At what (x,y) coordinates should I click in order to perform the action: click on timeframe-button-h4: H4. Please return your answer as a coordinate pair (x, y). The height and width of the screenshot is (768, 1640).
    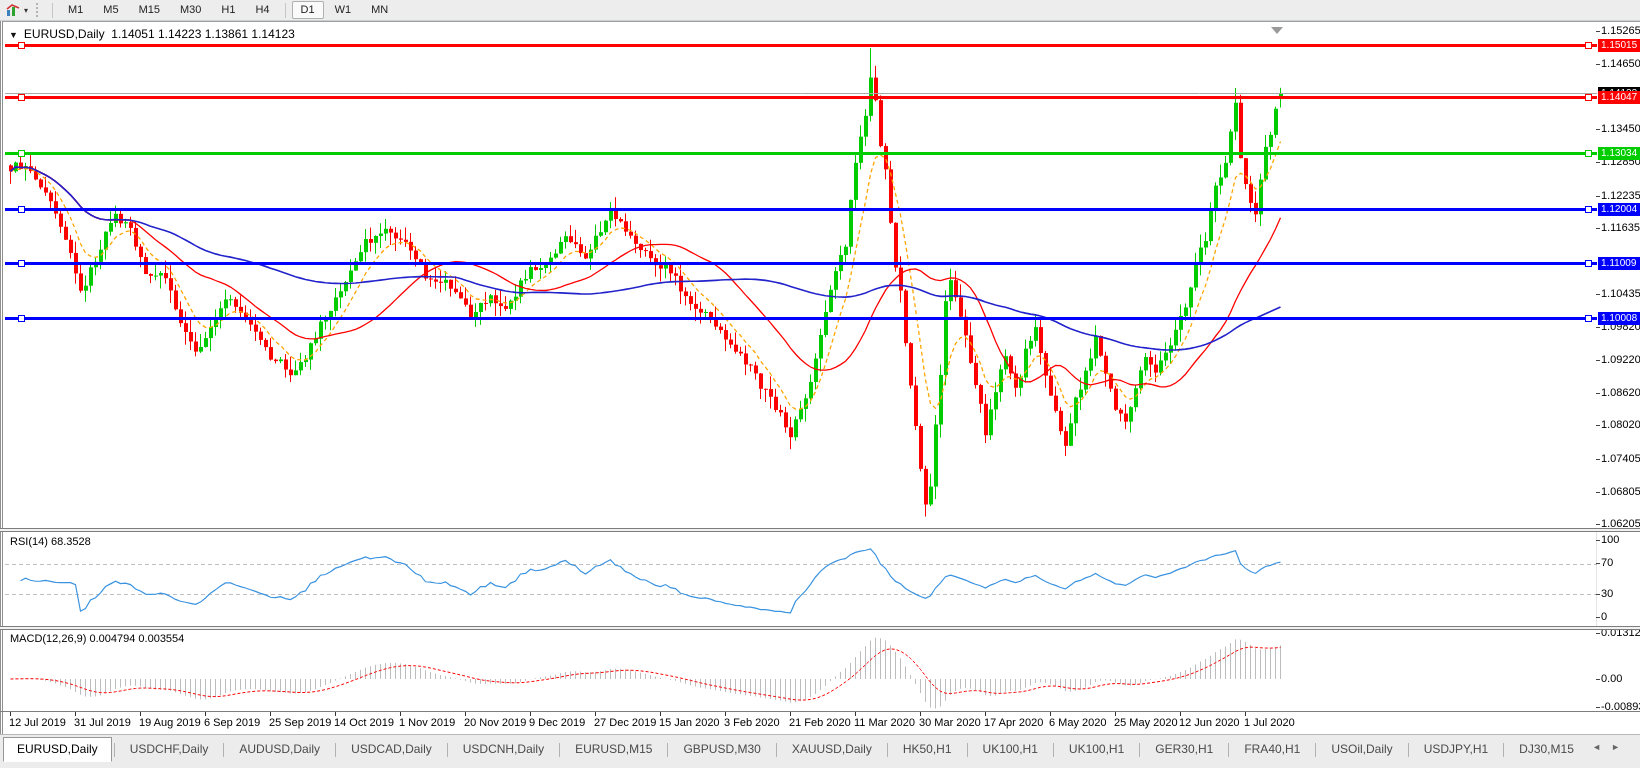
    Looking at the image, I should click on (262, 10).